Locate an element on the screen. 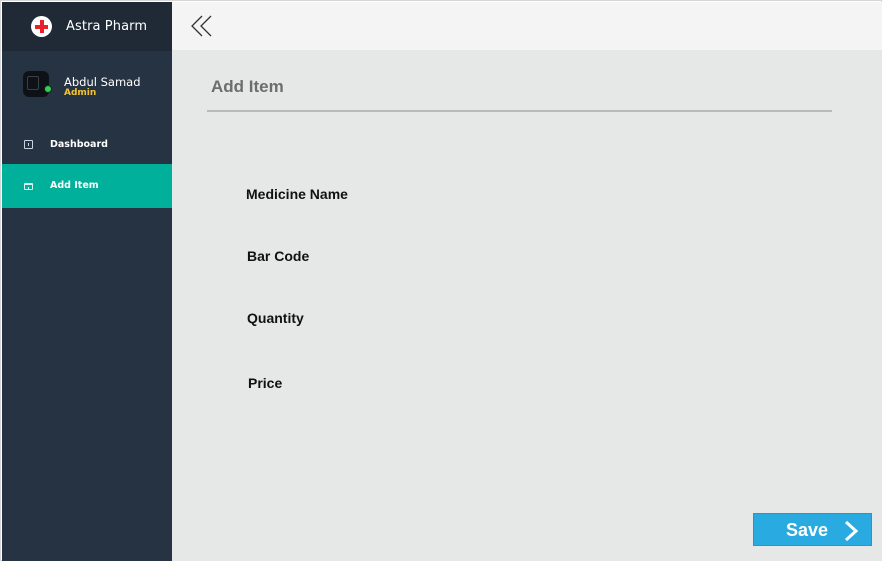 The image size is (882, 561). price-label: Price is located at coordinates (265, 383).